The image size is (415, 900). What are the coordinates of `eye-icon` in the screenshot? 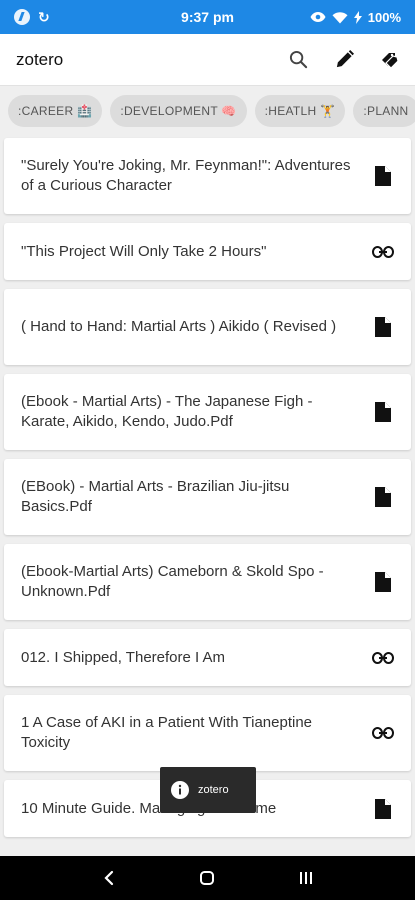 It's located at (318, 17).